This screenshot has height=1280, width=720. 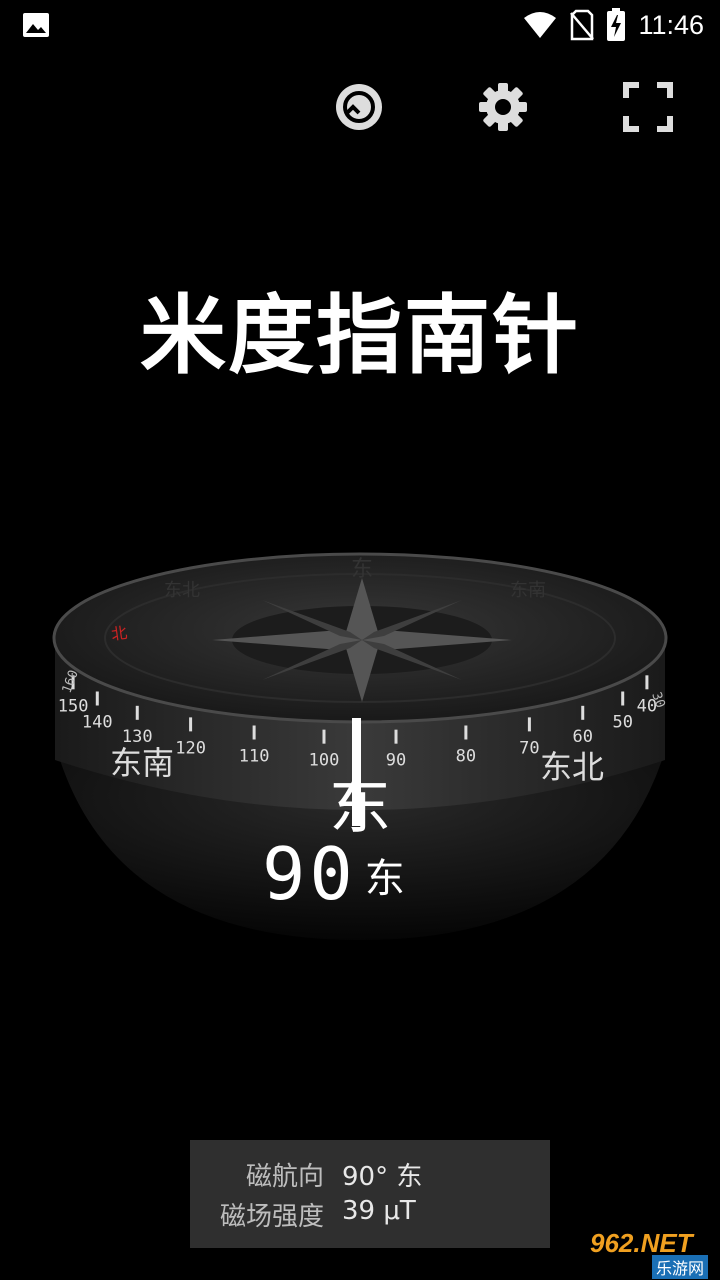 I want to click on face-label-top-left: 东北, so click(x=182, y=590).